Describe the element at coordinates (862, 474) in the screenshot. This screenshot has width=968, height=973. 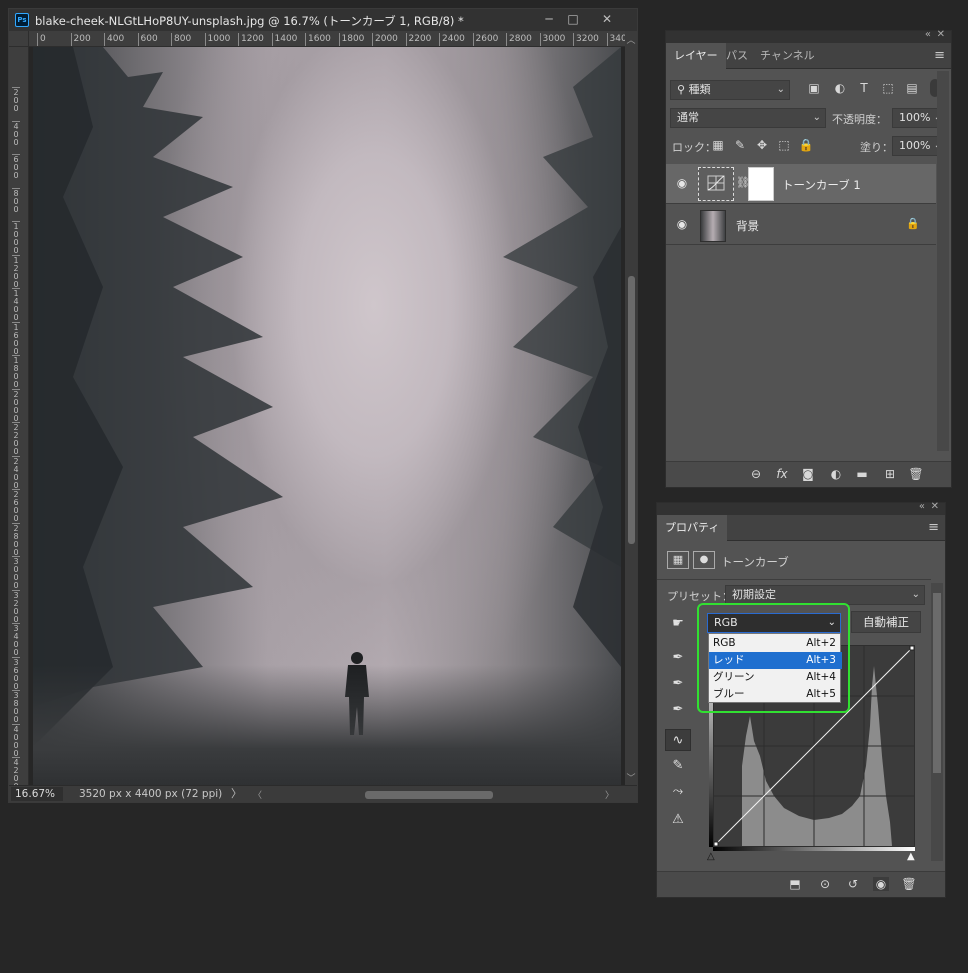
I see `folder-icon: ▬` at that location.